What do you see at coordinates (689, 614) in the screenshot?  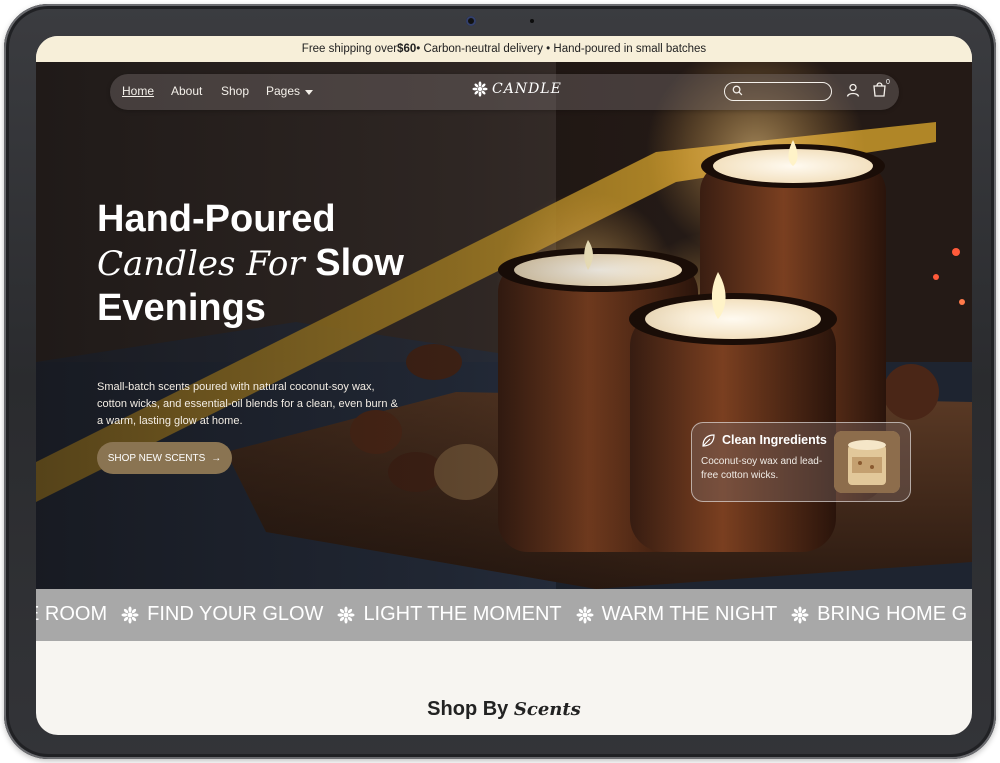 I see `marquee-text: WARM THE NIGHT` at bounding box center [689, 614].